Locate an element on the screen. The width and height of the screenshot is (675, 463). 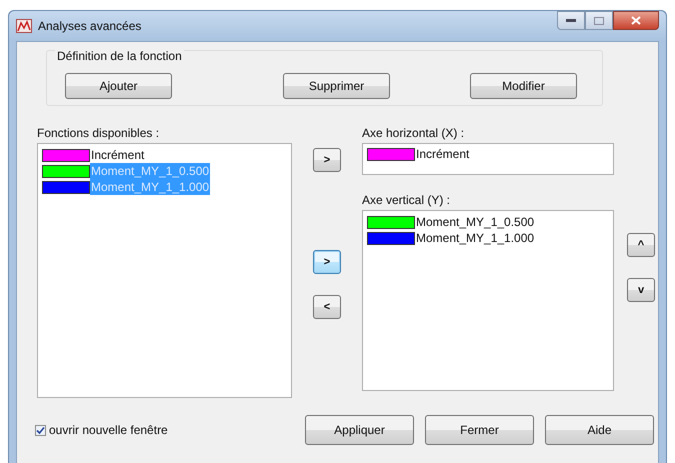
order-button: v is located at coordinates (641, 290).